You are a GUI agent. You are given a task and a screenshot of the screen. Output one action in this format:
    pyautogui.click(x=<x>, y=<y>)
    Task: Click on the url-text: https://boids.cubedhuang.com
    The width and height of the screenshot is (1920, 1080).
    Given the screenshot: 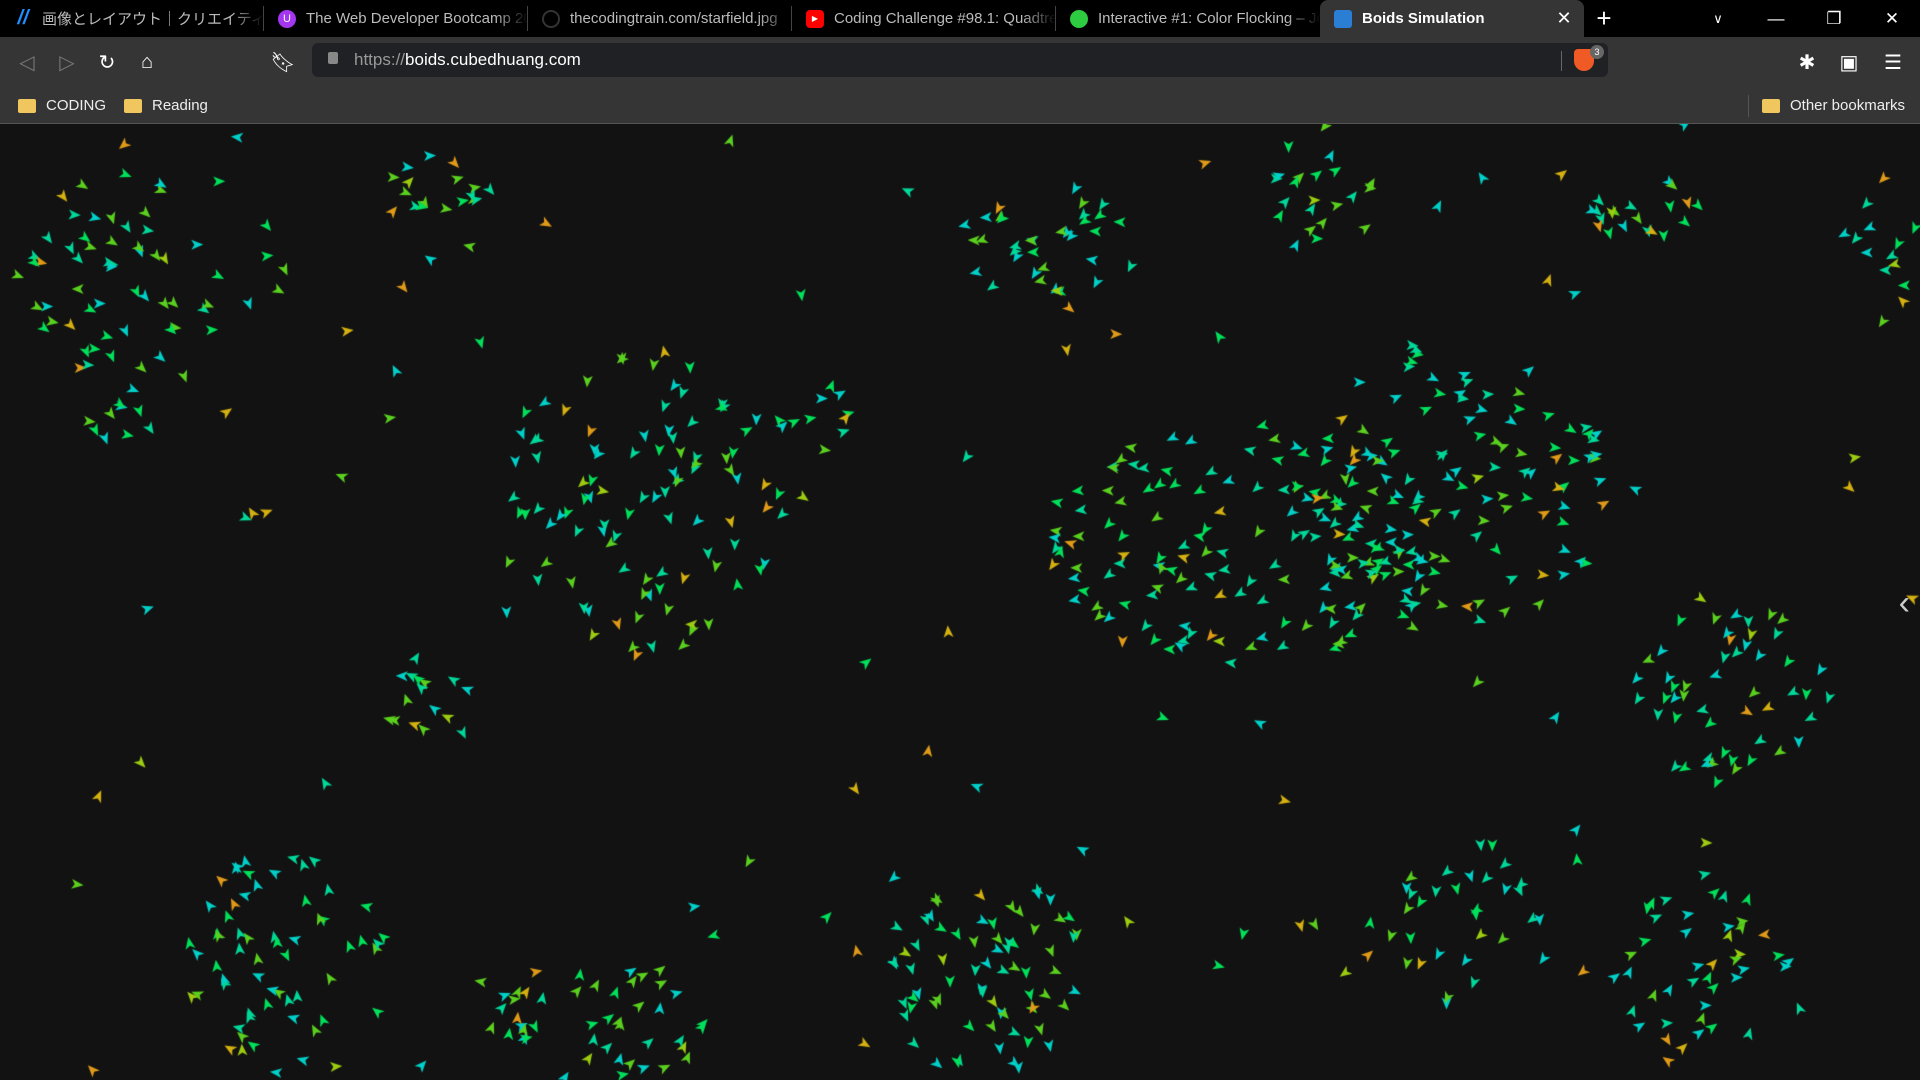 What is the action you would take?
    pyautogui.click(x=467, y=60)
    